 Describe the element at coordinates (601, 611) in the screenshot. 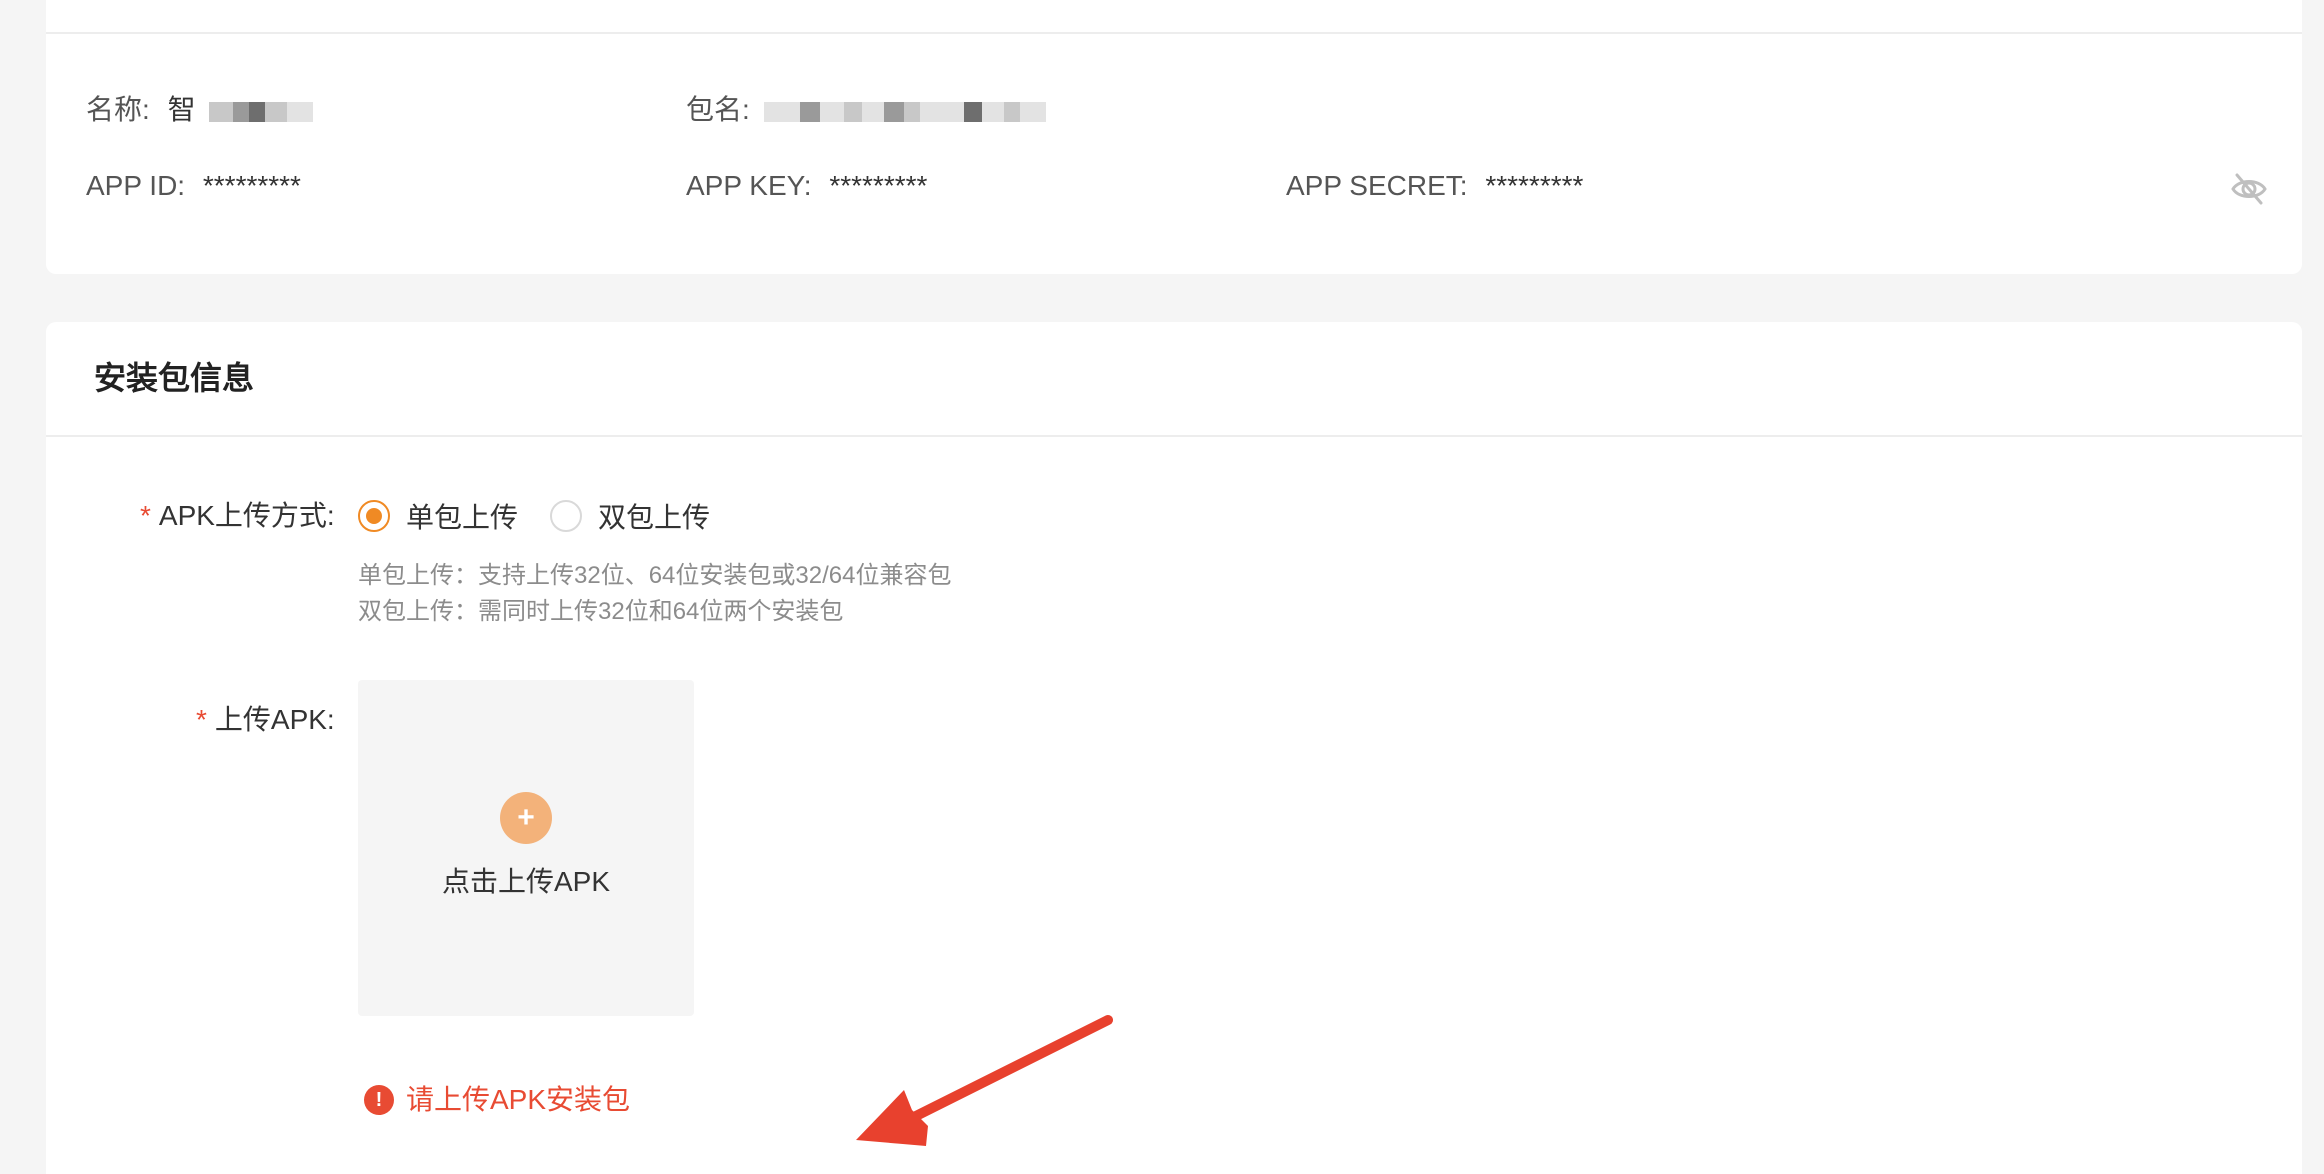

I see `hint-dual-upload: 双包上传：需同时上传32位和64位两个安装包` at that location.